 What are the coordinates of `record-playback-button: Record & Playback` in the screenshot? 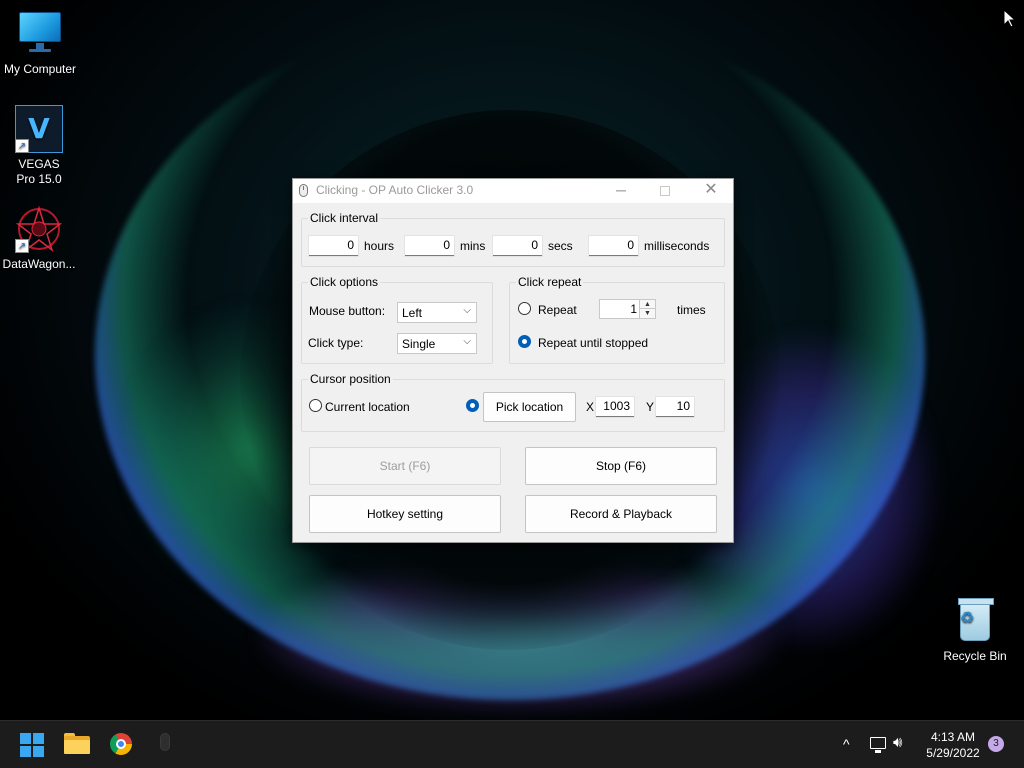 It's located at (621, 514).